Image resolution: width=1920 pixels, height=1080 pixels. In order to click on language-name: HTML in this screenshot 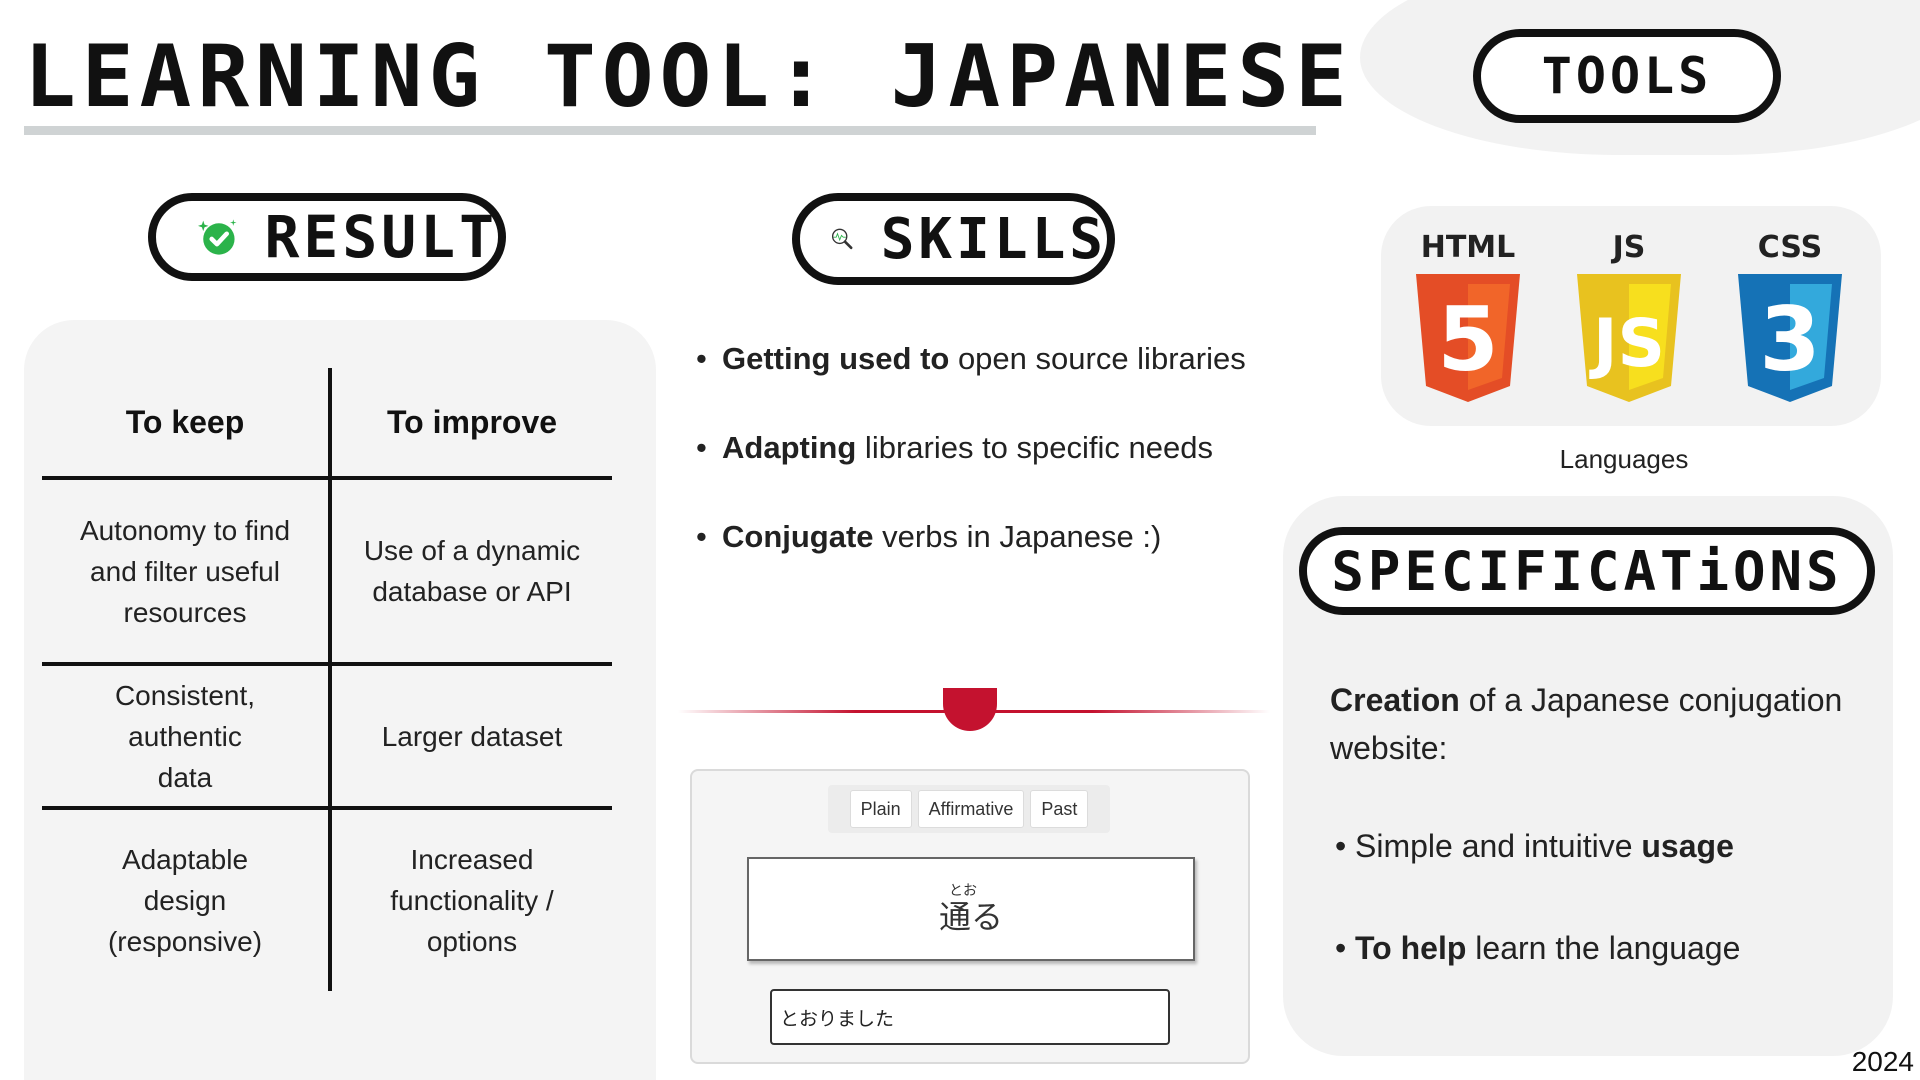, I will do `click(1468, 247)`.